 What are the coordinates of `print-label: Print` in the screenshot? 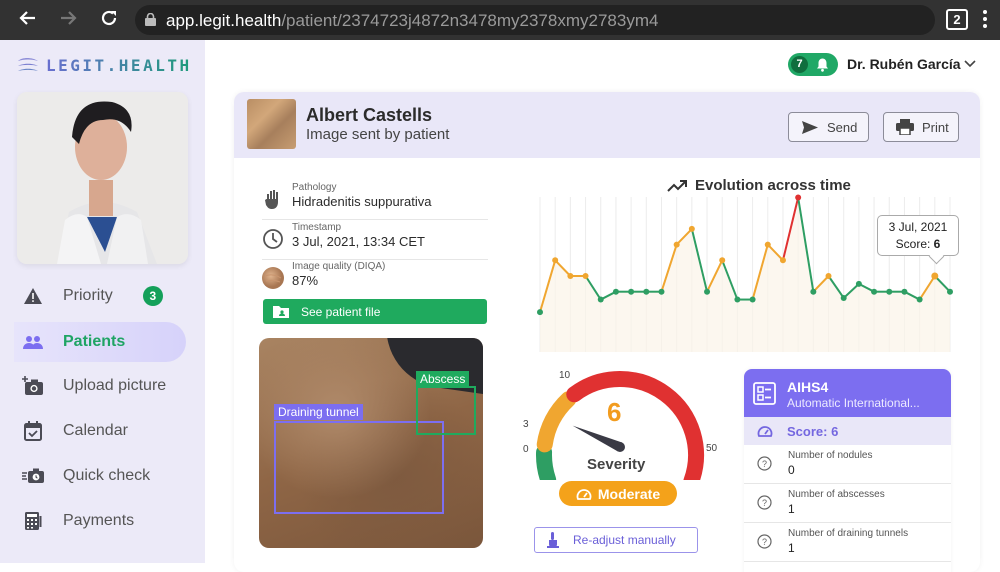 It's located at (935, 127).